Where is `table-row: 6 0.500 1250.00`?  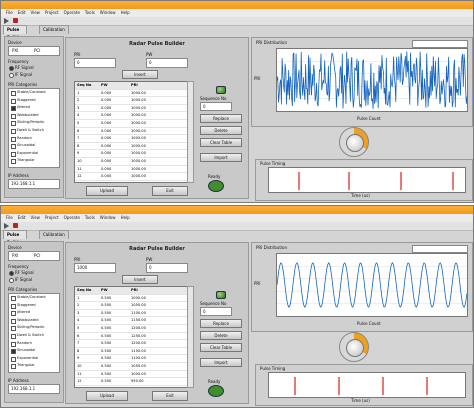
table-row: 6 0.500 1250.00 is located at coordinates (131, 337).